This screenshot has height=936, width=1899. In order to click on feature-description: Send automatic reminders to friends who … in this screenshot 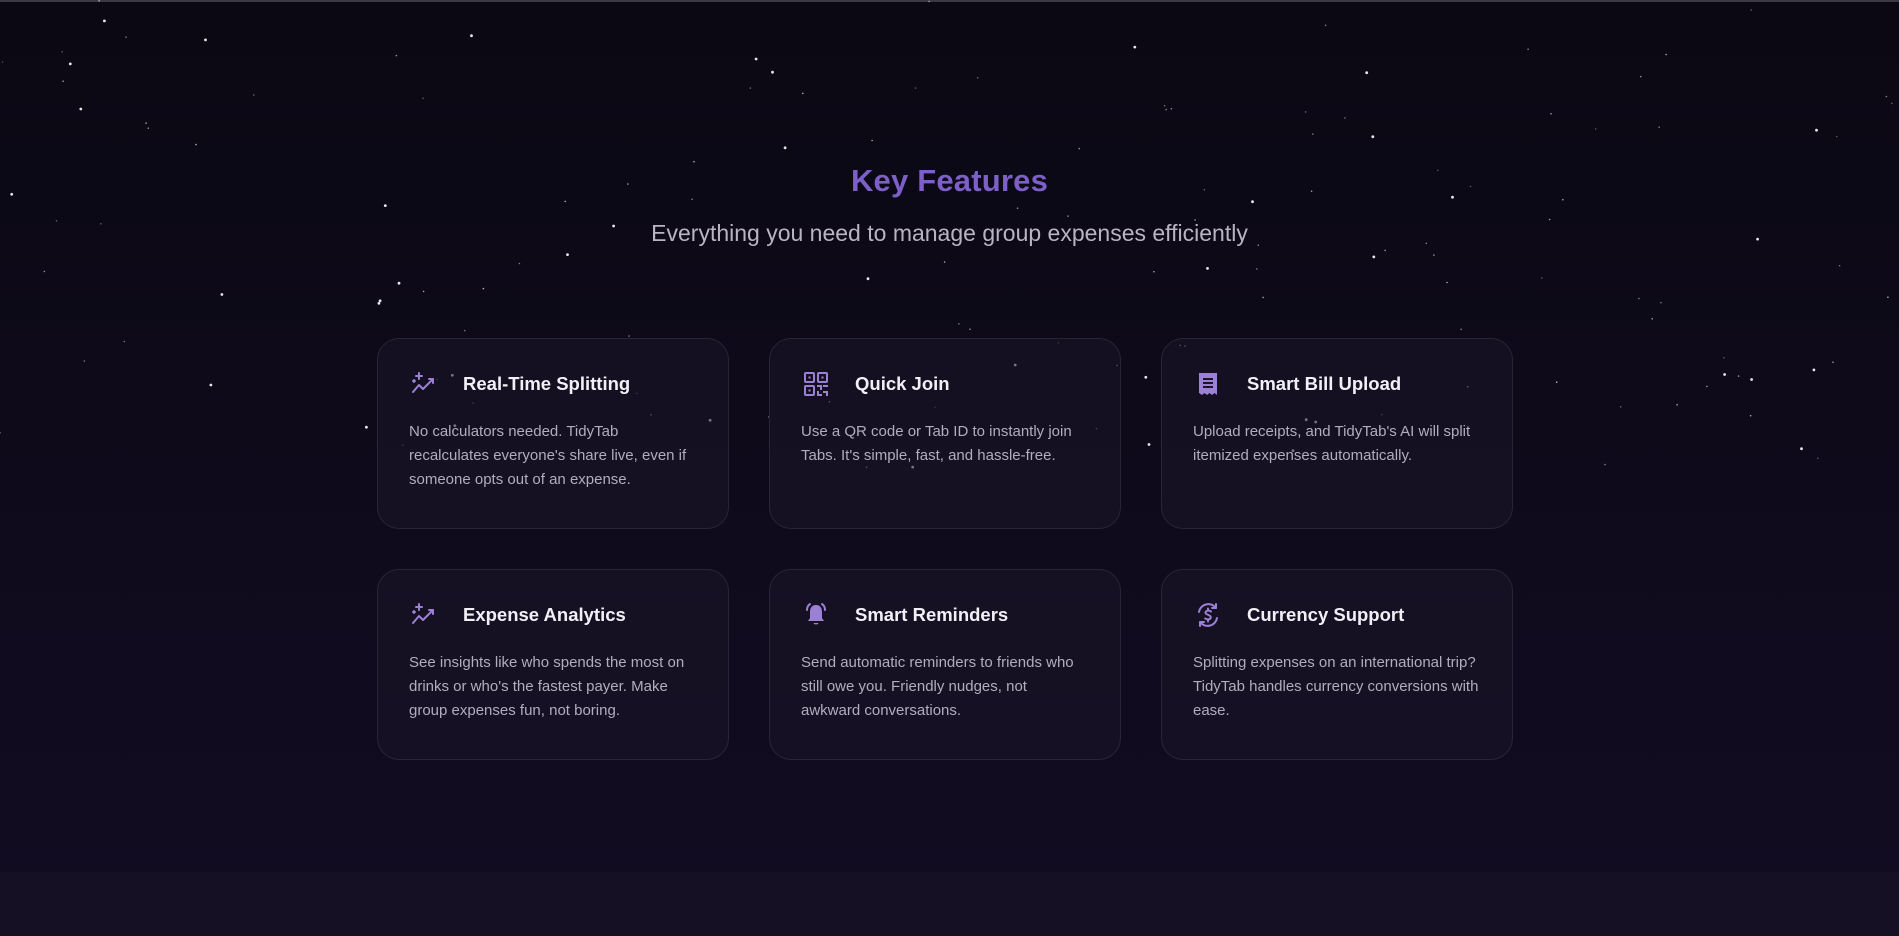, I will do `click(937, 686)`.